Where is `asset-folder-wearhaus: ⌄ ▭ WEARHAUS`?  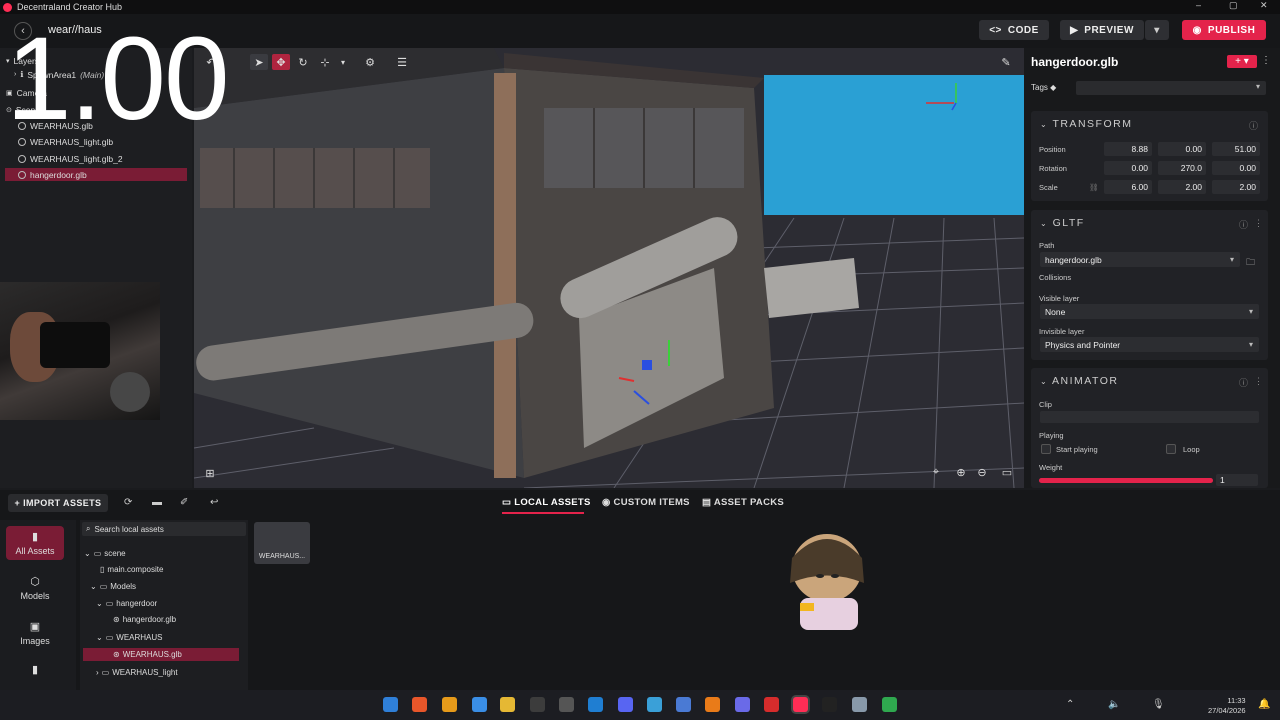 asset-folder-wearhaus: ⌄ ▭ WEARHAUS is located at coordinates (129, 637).